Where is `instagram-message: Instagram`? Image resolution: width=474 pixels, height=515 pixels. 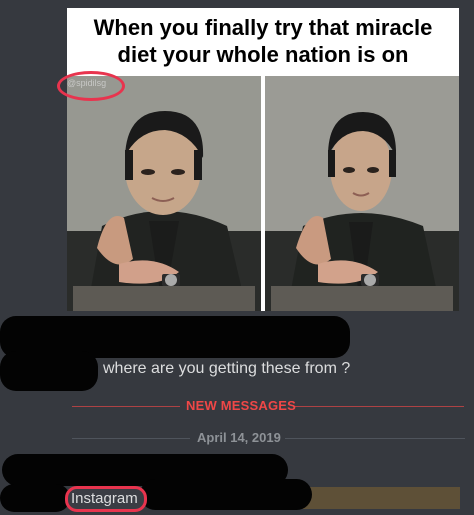
instagram-message: Instagram is located at coordinates (106, 499).